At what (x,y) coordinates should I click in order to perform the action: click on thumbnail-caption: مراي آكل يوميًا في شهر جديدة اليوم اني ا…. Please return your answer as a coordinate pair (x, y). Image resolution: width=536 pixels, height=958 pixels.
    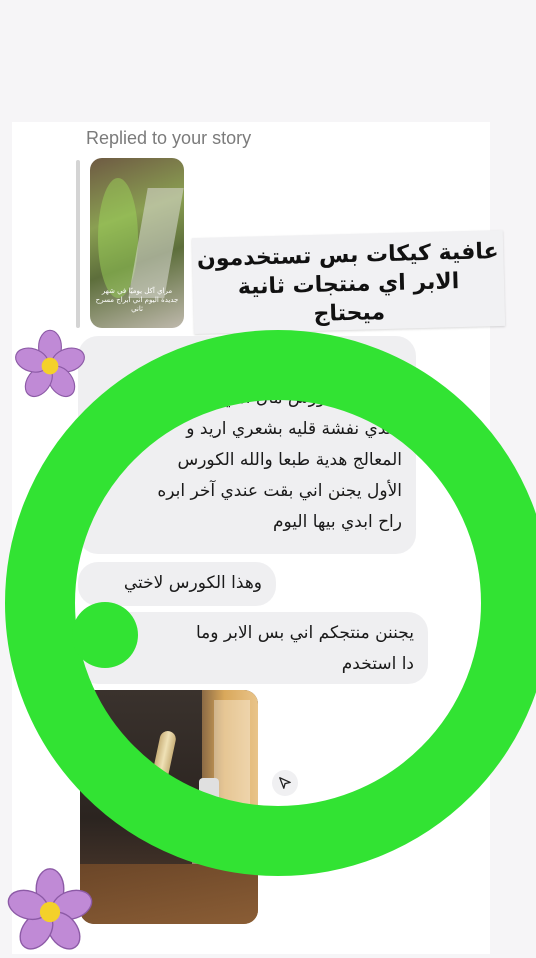
    Looking at the image, I should click on (137, 300).